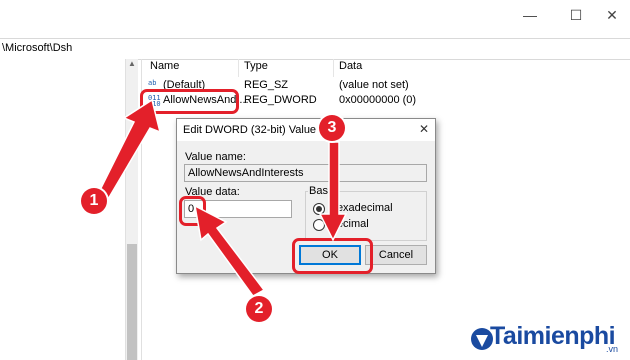 Image resolution: width=630 pixels, height=360 pixels. I want to click on step-2-badge: 2, so click(259, 309).